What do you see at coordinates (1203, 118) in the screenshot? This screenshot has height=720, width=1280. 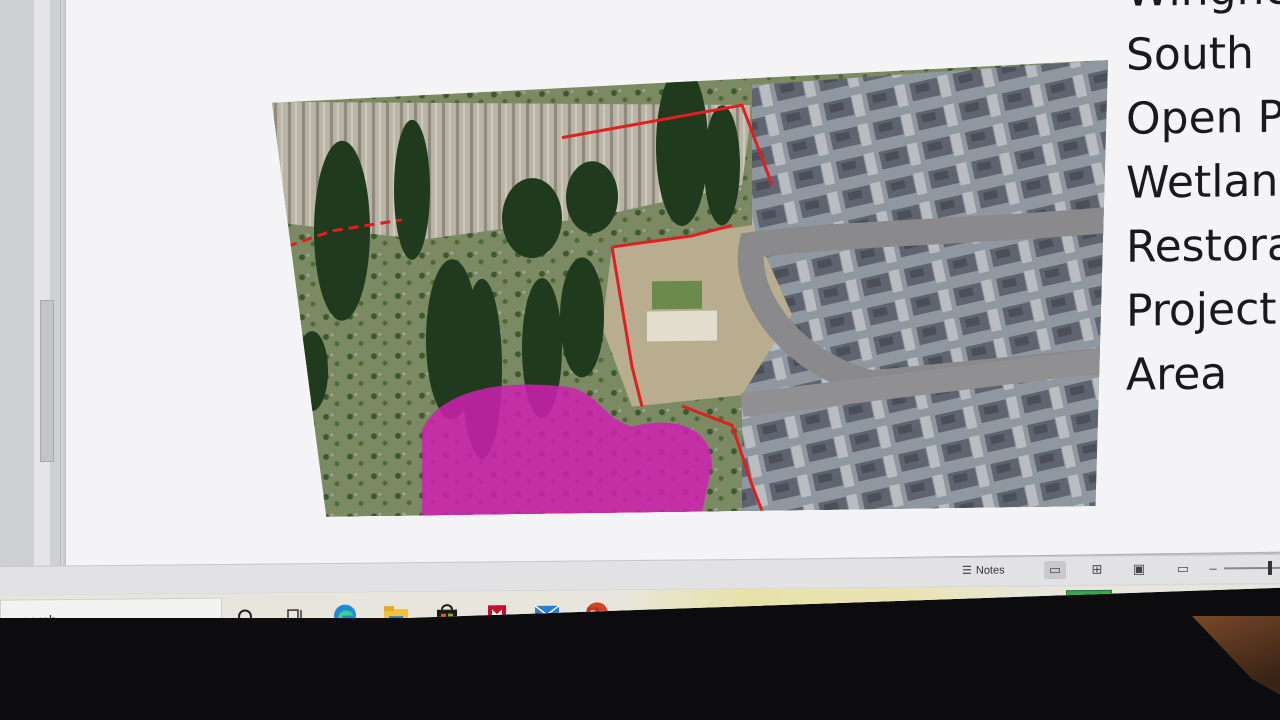 I see `slide-text-line: Open Pla` at bounding box center [1203, 118].